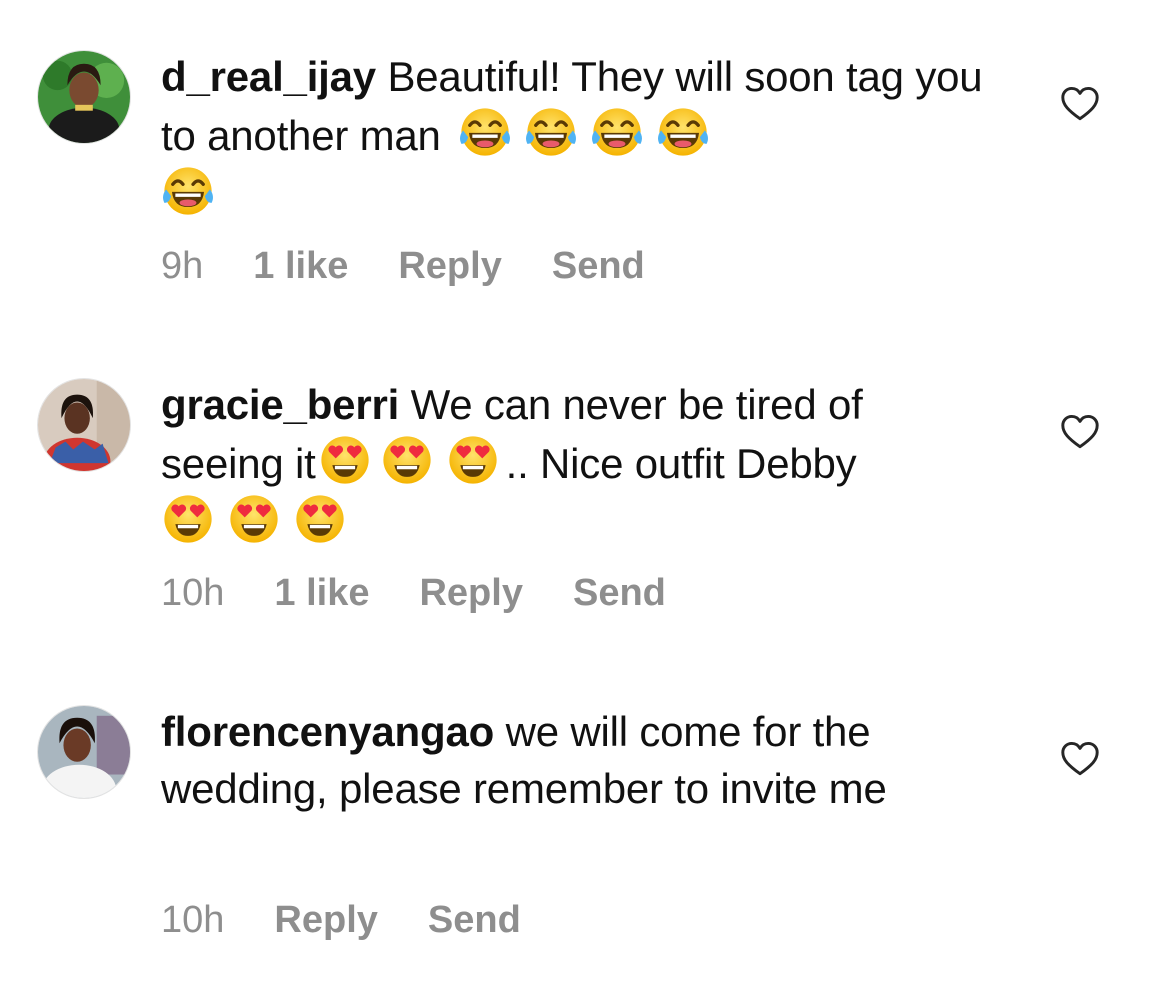 Image resolution: width=1170 pixels, height=984 pixels. I want to click on comment-meta: 9h 1 like Reply Send, so click(428, 266).